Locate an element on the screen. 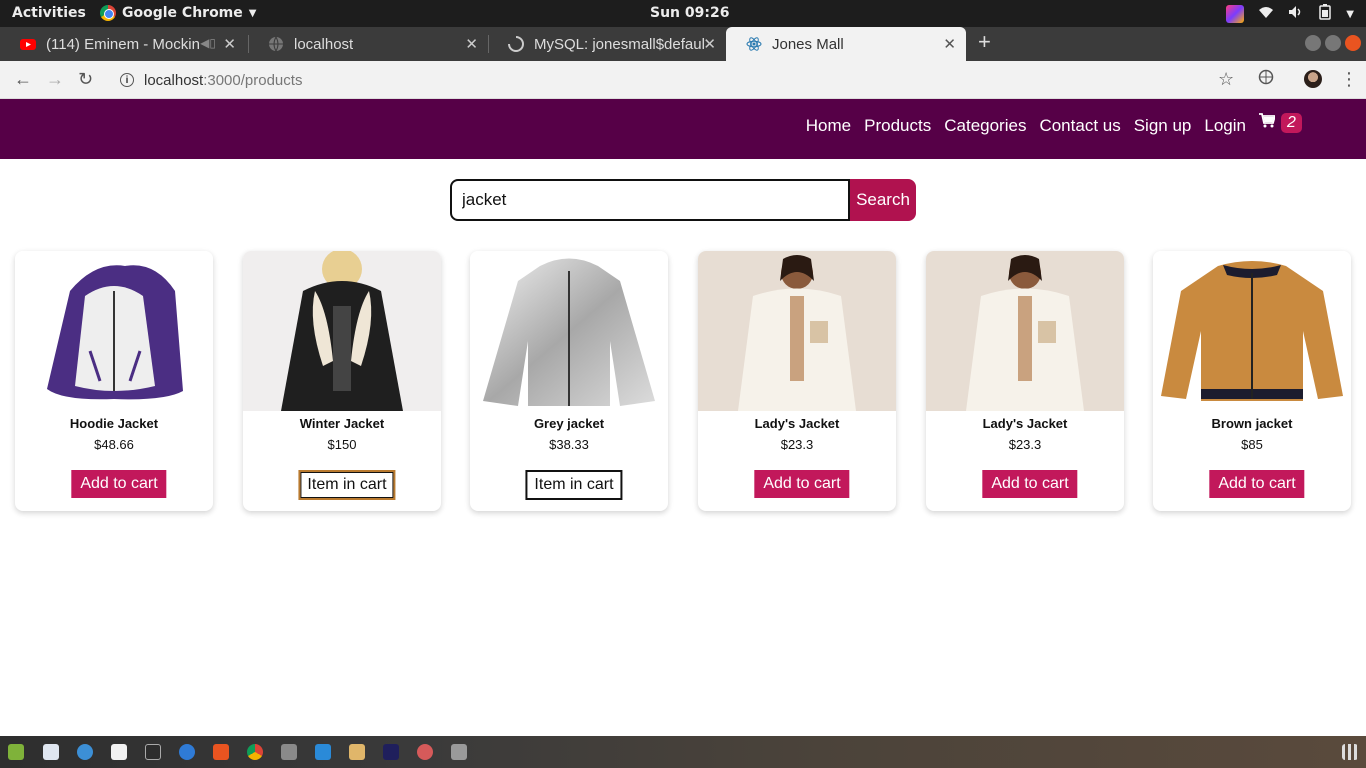  nav-home: Home is located at coordinates (828, 126).